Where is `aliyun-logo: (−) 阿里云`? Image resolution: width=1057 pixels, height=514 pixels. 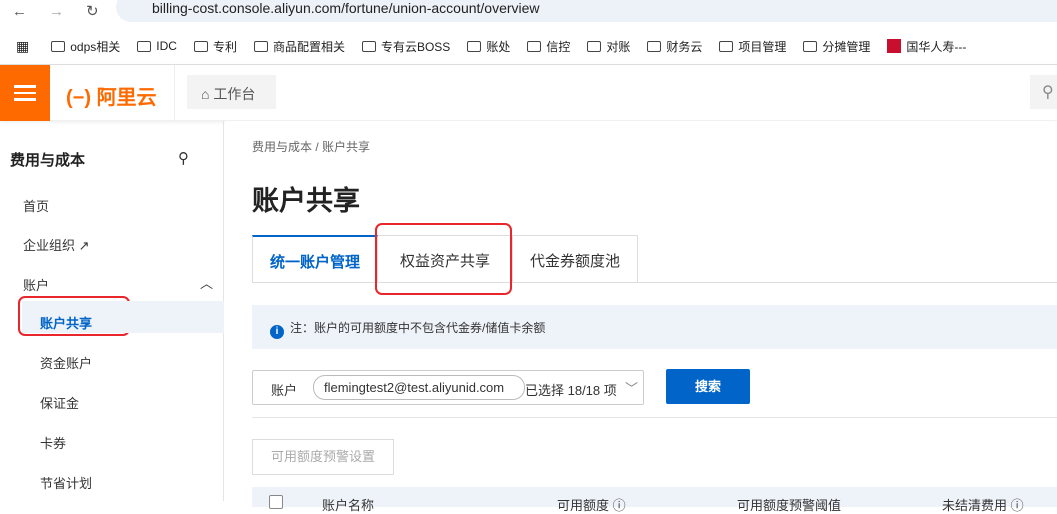
aliyun-logo: (−) 阿里云 is located at coordinates (111, 95).